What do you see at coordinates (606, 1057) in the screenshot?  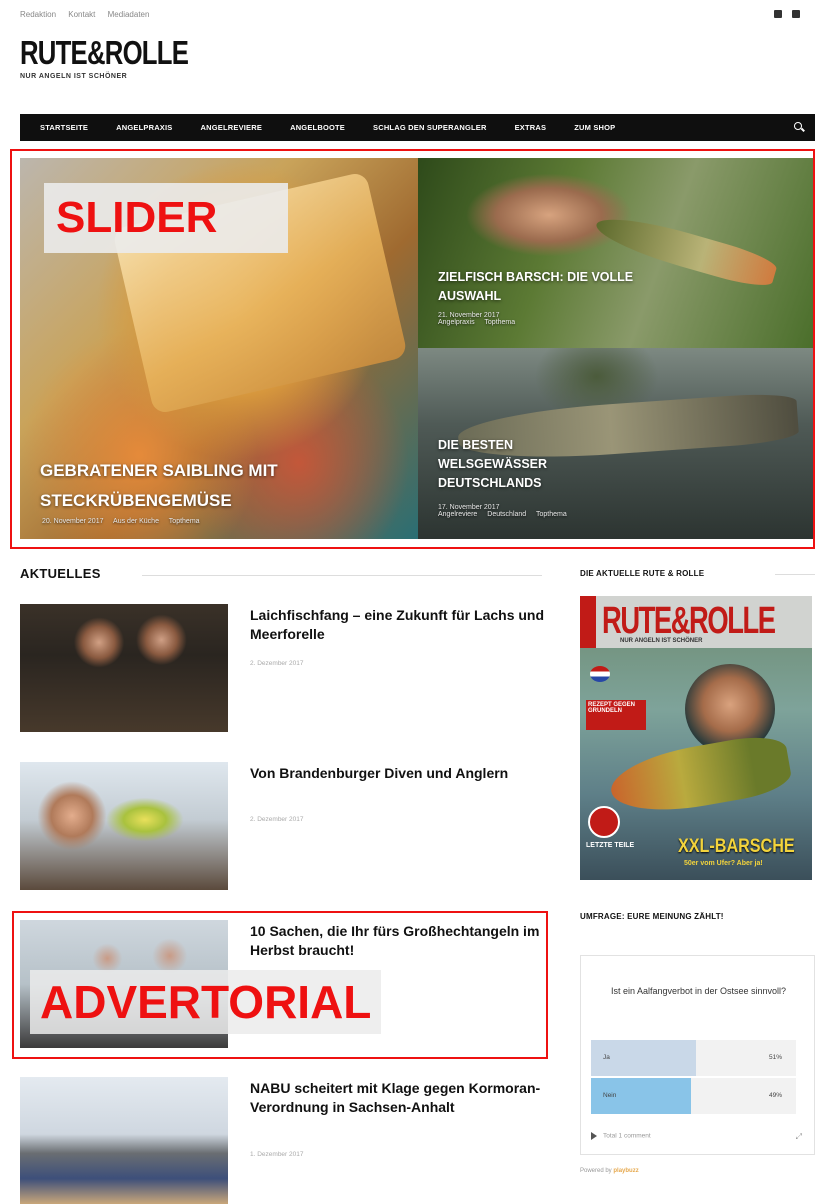 I see `poll-option-label: Ja` at bounding box center [606, 1057].